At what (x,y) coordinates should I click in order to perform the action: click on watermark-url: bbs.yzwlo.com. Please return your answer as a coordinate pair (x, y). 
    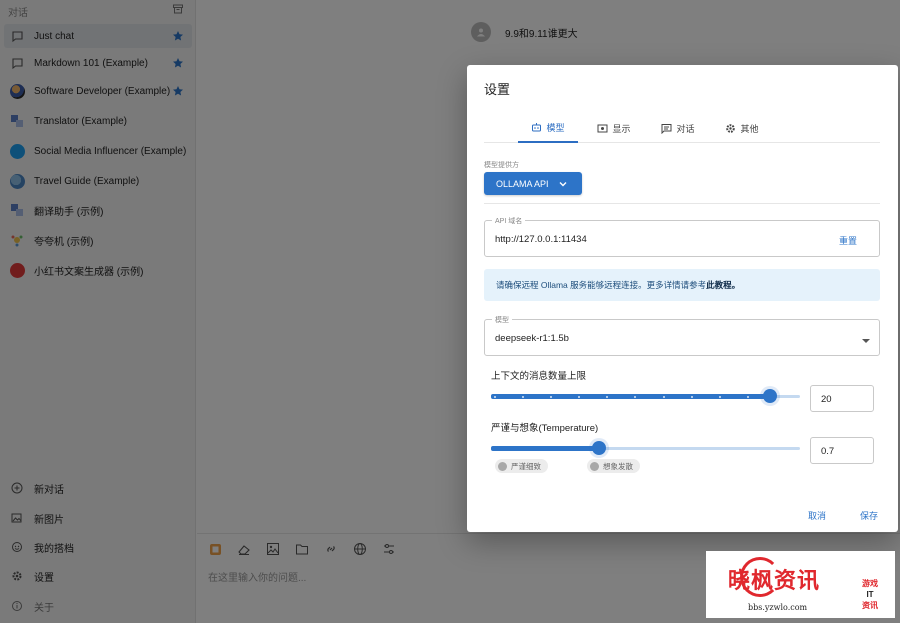
    Looking at the image, I should click on (778, 607).